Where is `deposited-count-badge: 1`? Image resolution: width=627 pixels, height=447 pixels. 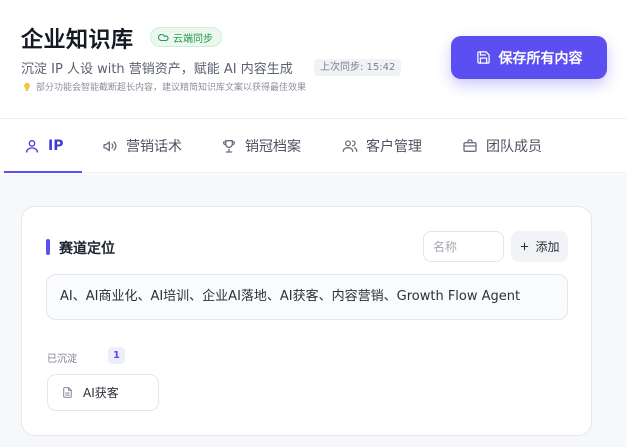 deposited-count-badge: 1 is located at coordinates (116, 355).